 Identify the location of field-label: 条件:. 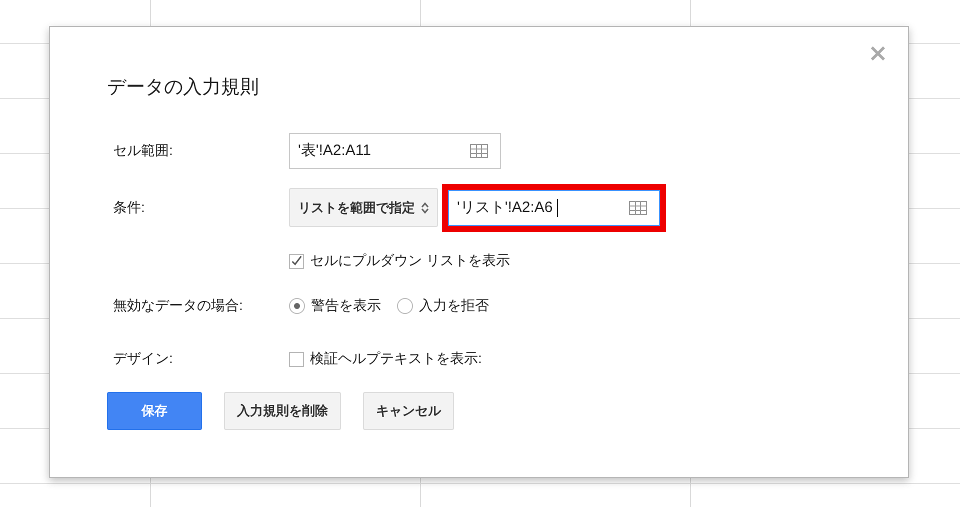
(129, 206).